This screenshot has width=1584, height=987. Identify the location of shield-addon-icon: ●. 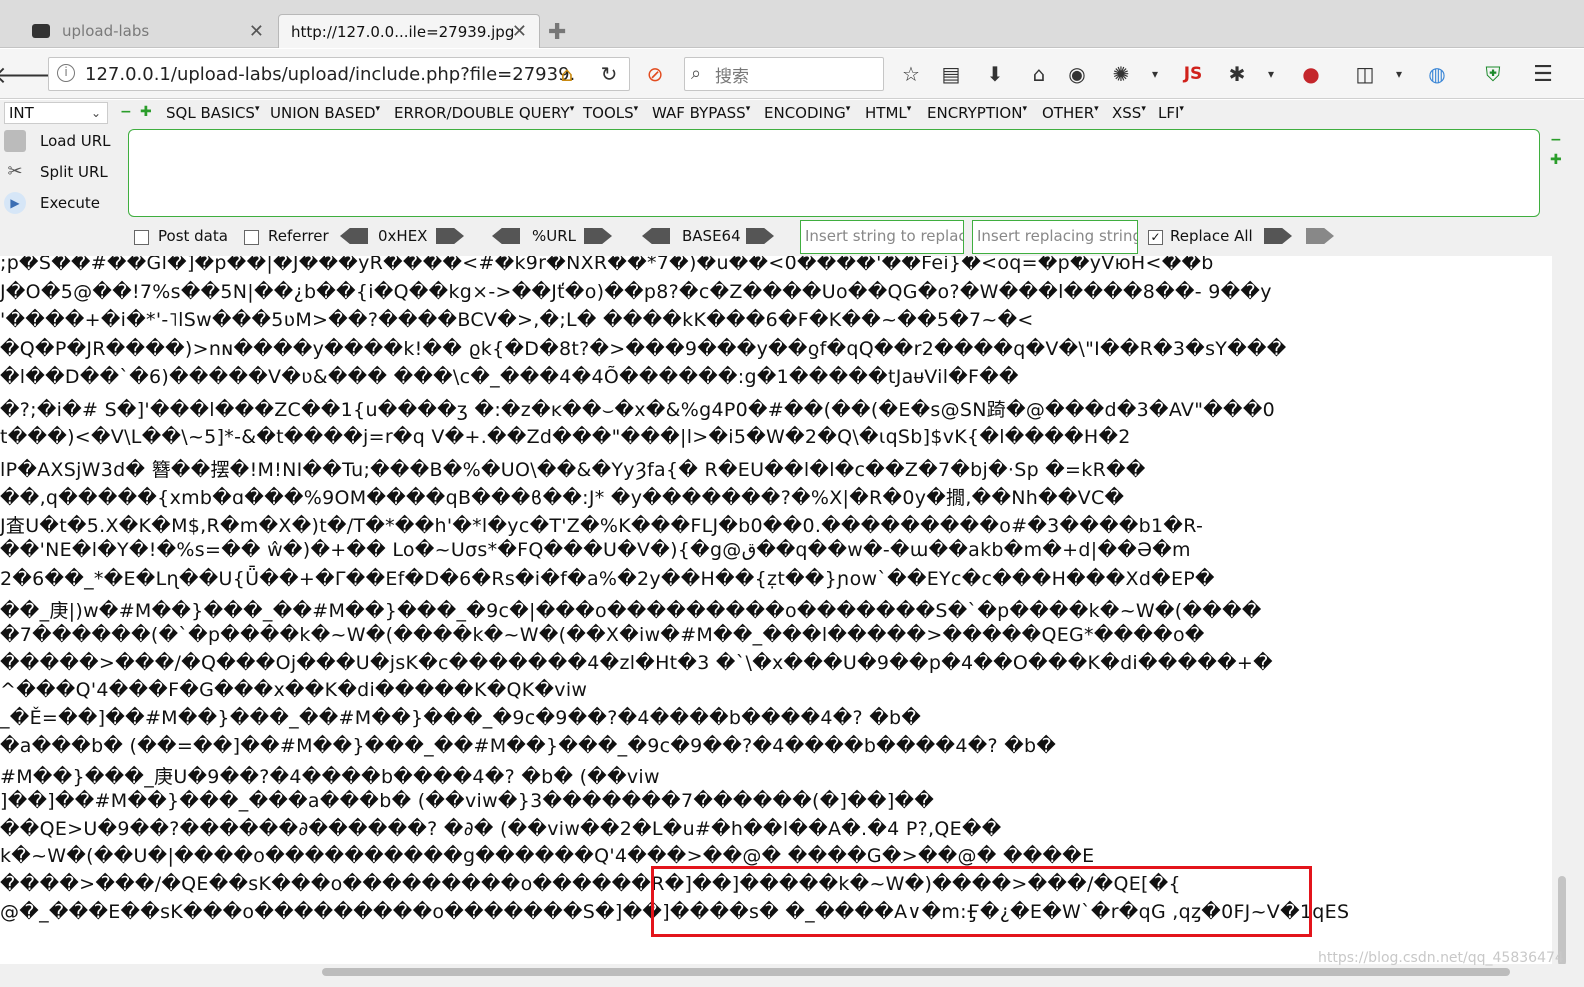
(1311, 74).